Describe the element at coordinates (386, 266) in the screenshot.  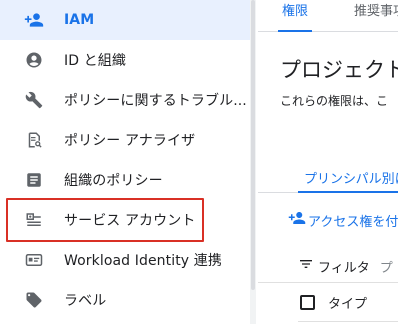
I see `filter-input: プ` at that location.